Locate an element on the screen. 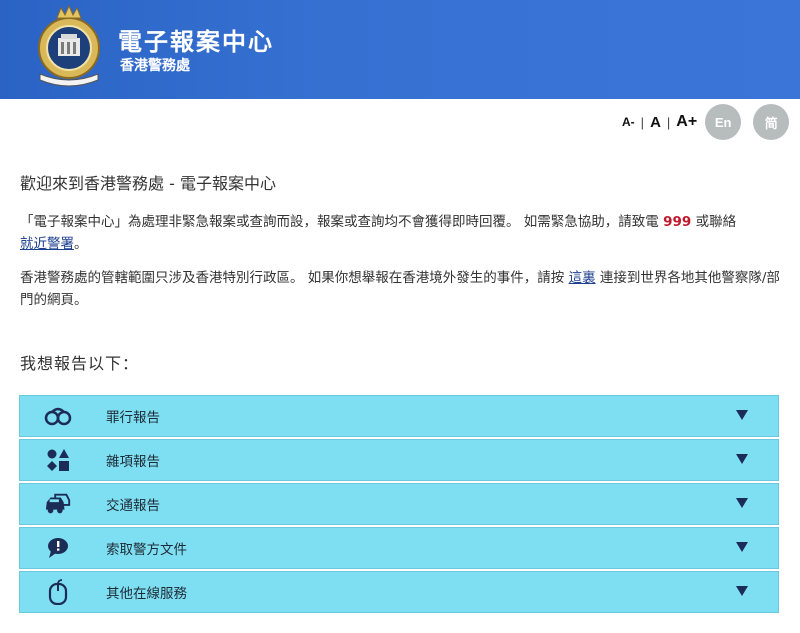 The width and height of the screenshot is (800, 633). menu-item-label: 交通報告 is located at coordinates (133, 506).